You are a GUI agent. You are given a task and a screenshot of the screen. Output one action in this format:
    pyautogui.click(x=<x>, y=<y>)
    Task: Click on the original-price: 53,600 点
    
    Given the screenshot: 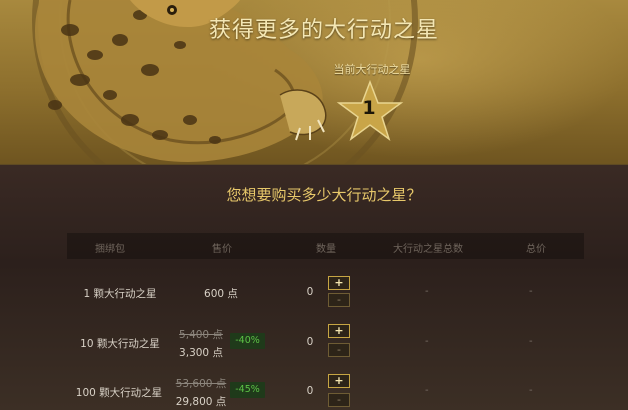 What is the action you would take?
    pyautogui.click(x=201, y=384)
    